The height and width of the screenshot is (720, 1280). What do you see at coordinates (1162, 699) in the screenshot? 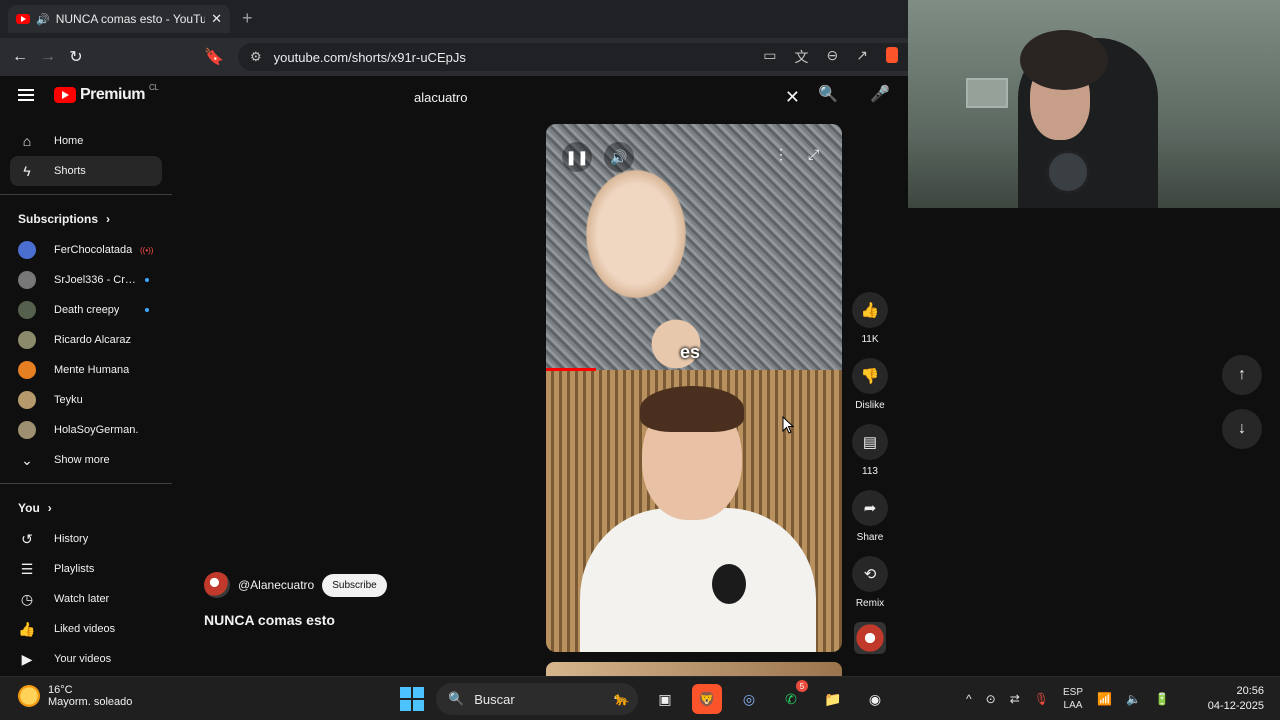
I see `battery-icon: 🔋` at bounding box center [1162, 699].